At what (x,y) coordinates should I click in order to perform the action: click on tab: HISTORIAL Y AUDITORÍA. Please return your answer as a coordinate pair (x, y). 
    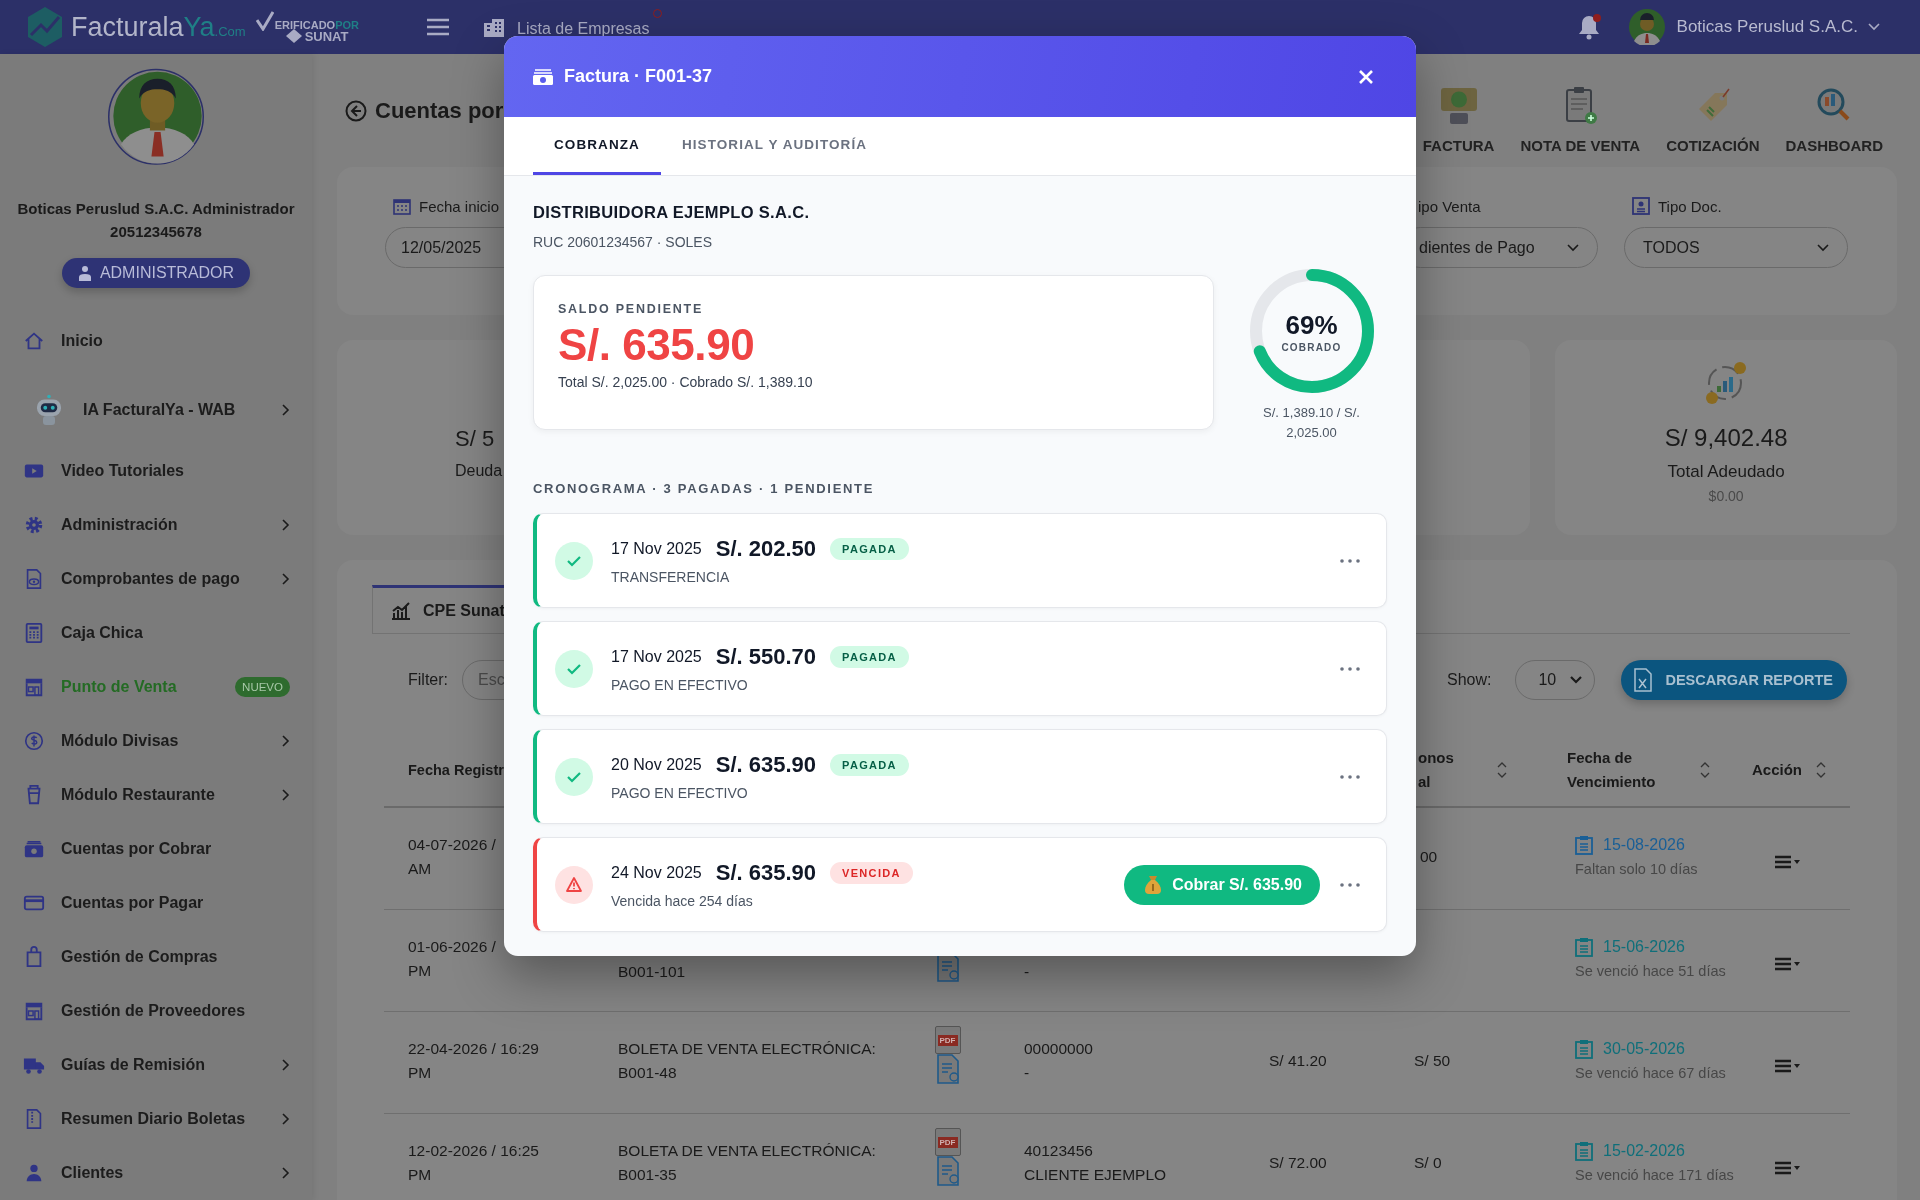
    Looking at the image, I should click on (774, 146).